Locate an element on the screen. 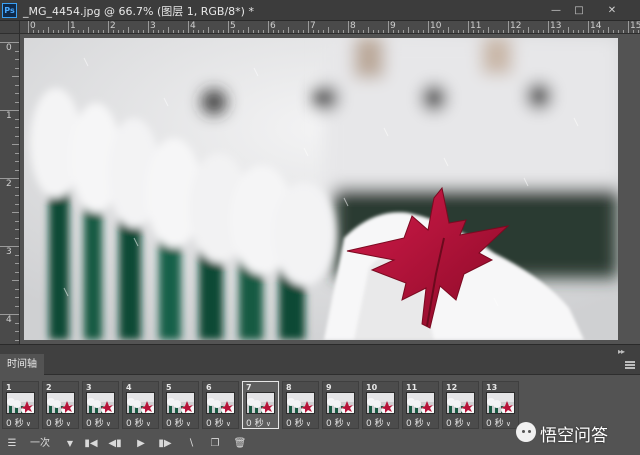  ruler-label: 3 is located at coordinates (9, 252).